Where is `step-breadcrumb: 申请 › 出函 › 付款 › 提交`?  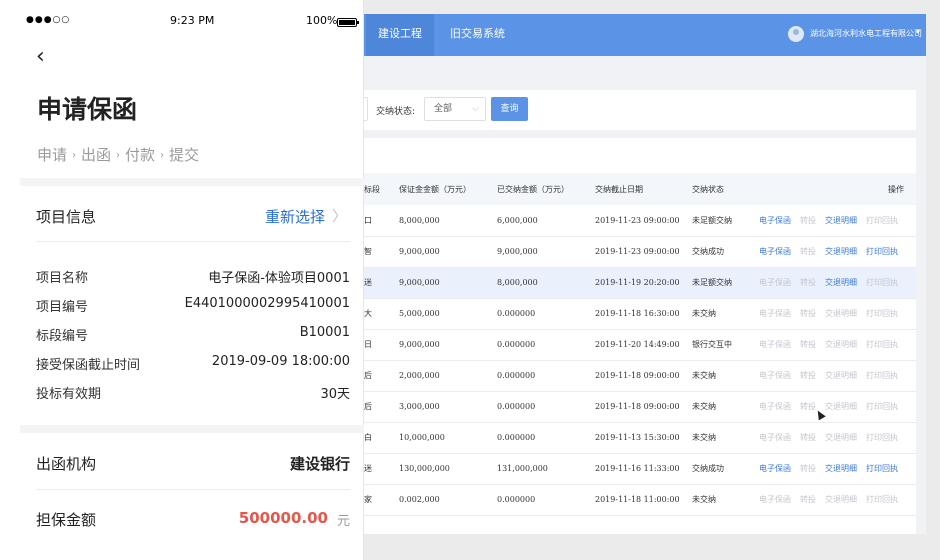
step-breadcrumb: 申请 › 出函 › 付款 › 提交 is located at coordinates (118, 154).